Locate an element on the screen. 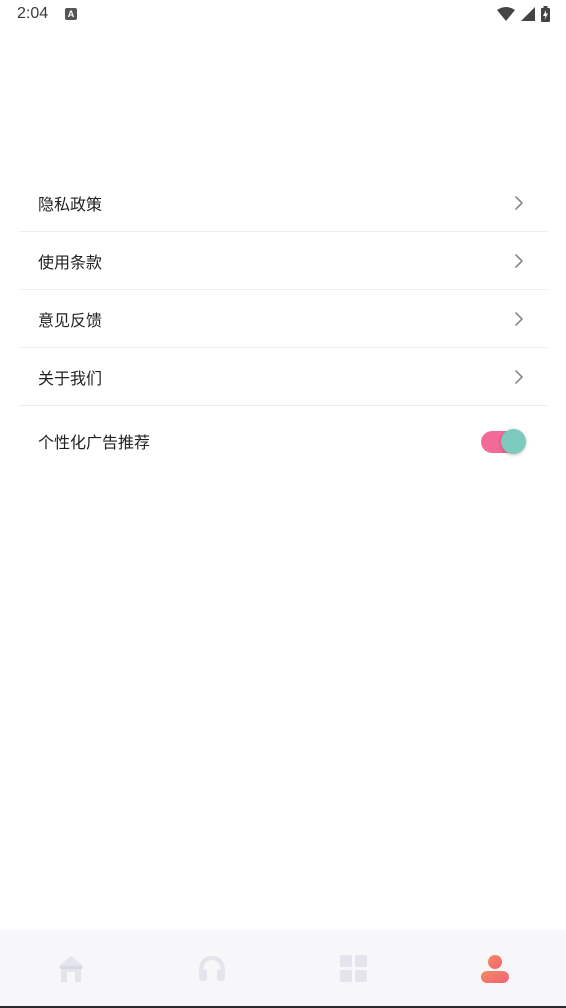 This screenshot has width=566, height=1008. nav-item-profile is located at coordinates (495, 969).